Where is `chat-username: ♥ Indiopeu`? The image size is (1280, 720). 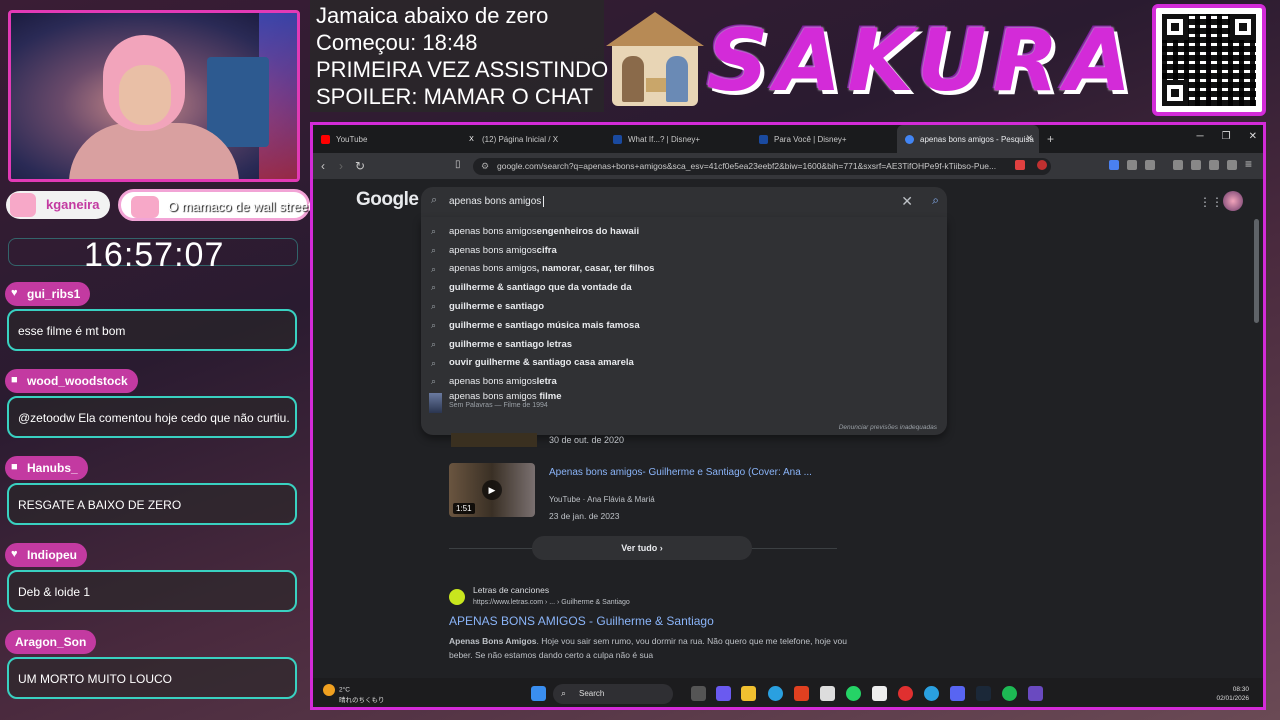
chat-username: ♥ Indiopeu is located at coordinates (46, 555).